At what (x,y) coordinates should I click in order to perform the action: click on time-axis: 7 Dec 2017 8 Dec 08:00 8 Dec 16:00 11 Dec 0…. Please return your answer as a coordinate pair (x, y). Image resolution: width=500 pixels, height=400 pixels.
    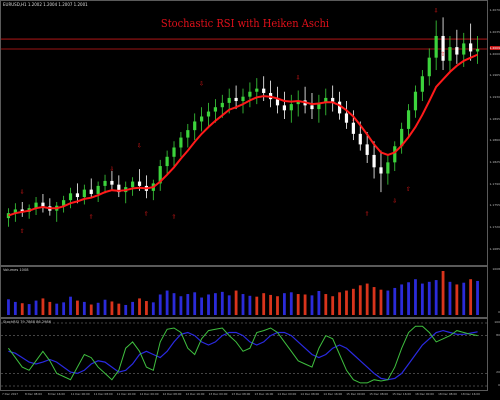
    Looking at the image, I should click on (244, 395).